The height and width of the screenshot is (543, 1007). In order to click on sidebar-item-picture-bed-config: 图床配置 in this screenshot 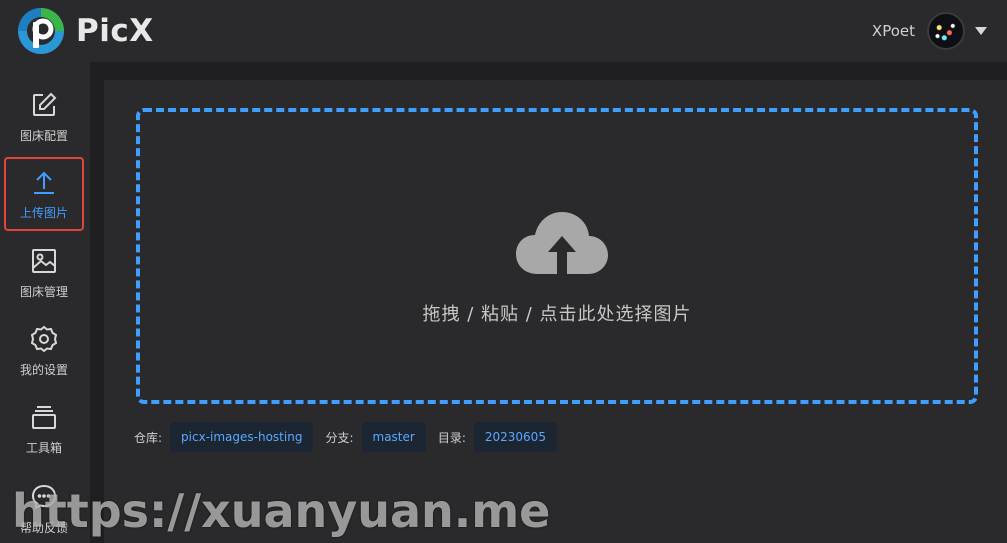, I will do `click(44, 117)`.